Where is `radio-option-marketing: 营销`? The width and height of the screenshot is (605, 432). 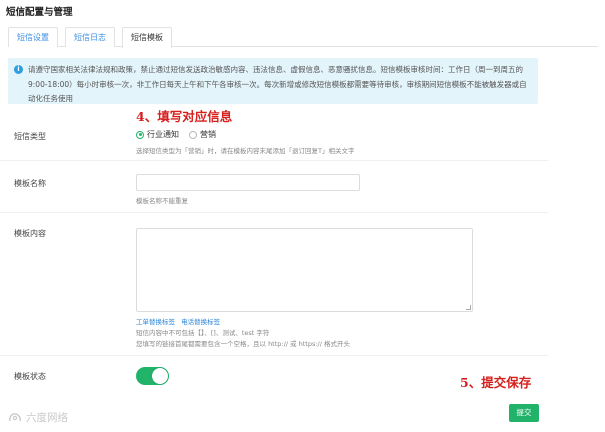 radio-option-marketing: 营销 is located at coordinates (202, 134).